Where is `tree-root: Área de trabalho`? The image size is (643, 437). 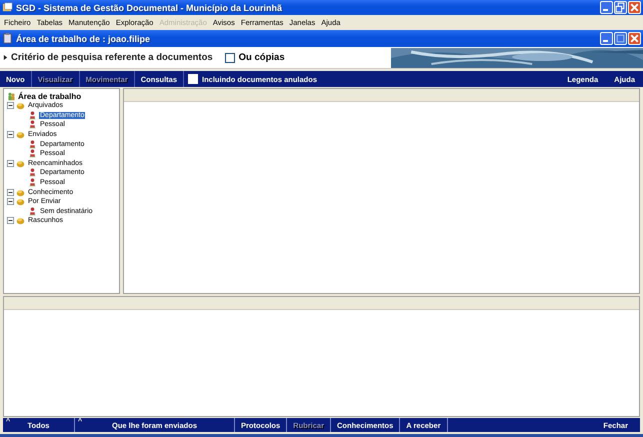
tree-root: Área de trabalho is located at coordinates (50, 96).